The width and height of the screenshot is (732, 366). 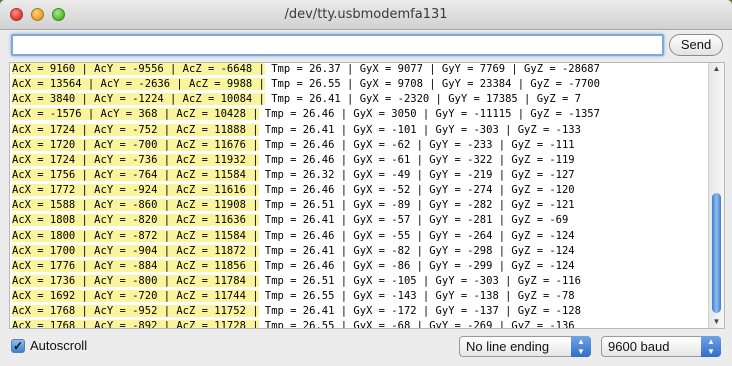 I want to click on accel-readout: AcX = 1700 | AcY = -904 | AcZ = 11872 |, so click(x=135, y=250).